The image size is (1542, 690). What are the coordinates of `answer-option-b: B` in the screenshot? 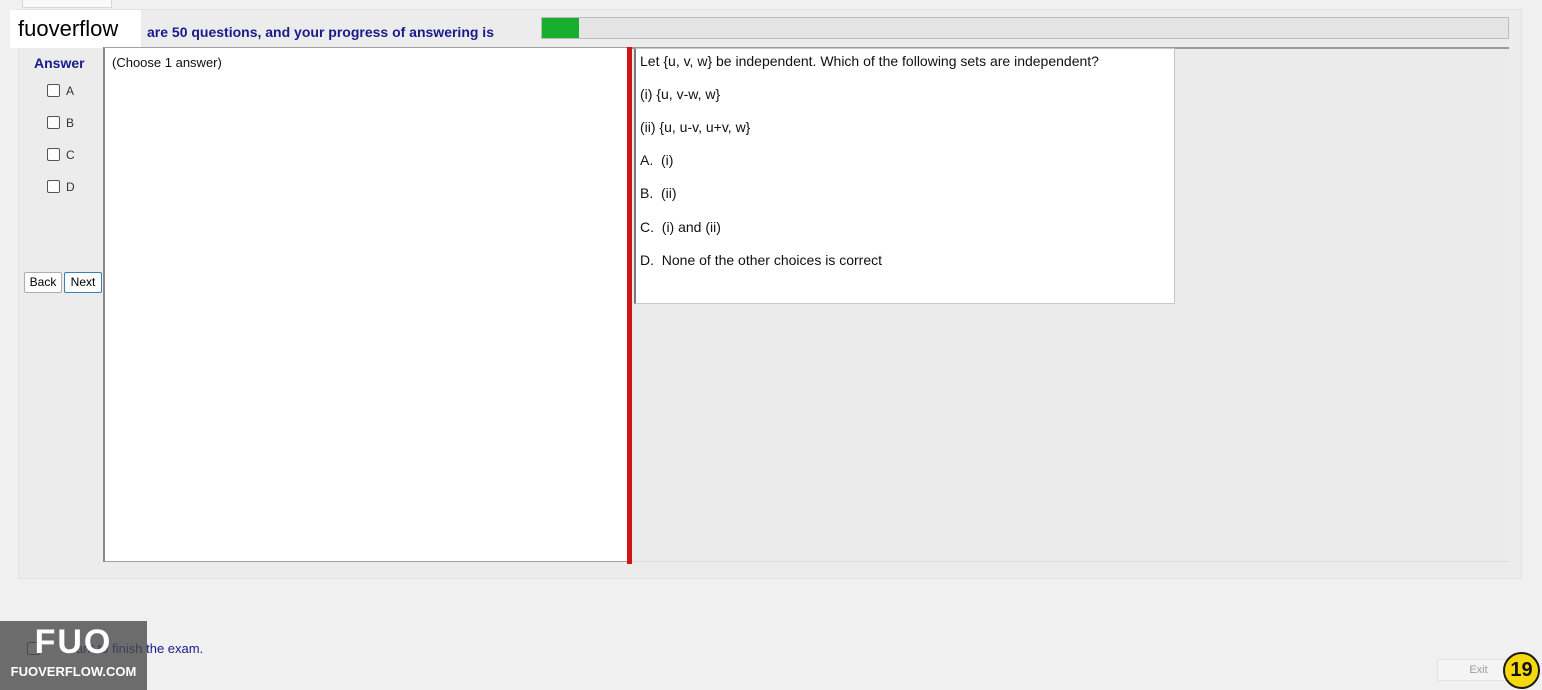 It's located at (60, 122).